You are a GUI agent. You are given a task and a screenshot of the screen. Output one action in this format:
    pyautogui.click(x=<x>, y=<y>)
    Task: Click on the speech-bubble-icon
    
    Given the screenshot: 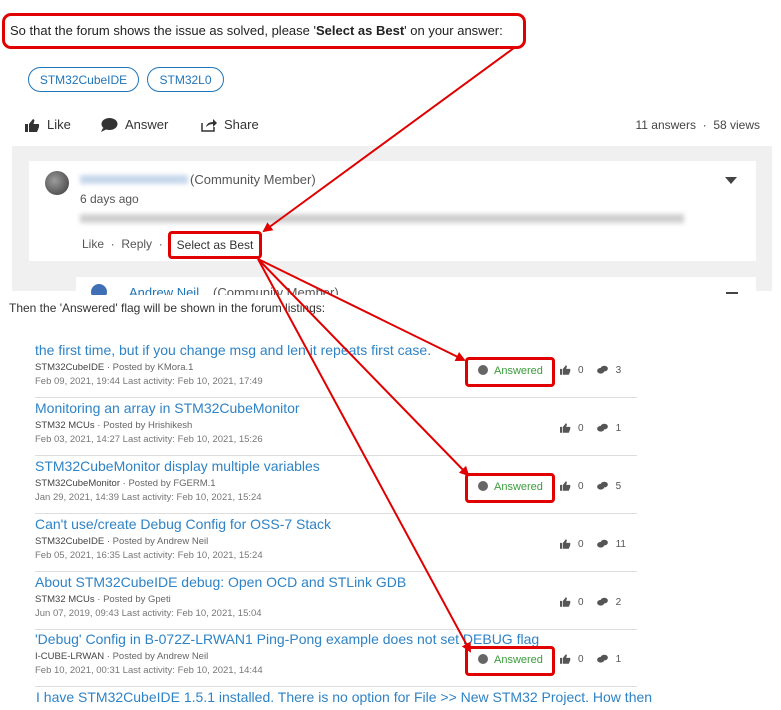 What is the action you would take?
    pyautogui.click(x=109, y=125)
    